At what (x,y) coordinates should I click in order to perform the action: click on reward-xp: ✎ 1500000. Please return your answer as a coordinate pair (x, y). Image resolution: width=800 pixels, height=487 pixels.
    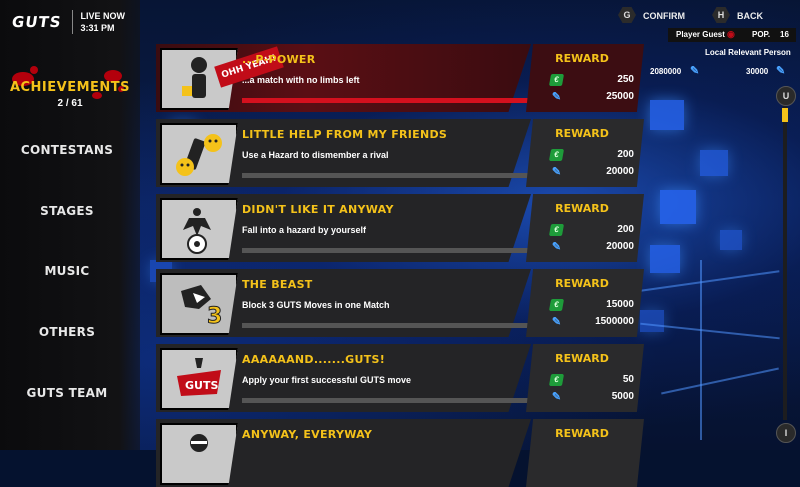
    Looking at the image, I should click on (595, 323).